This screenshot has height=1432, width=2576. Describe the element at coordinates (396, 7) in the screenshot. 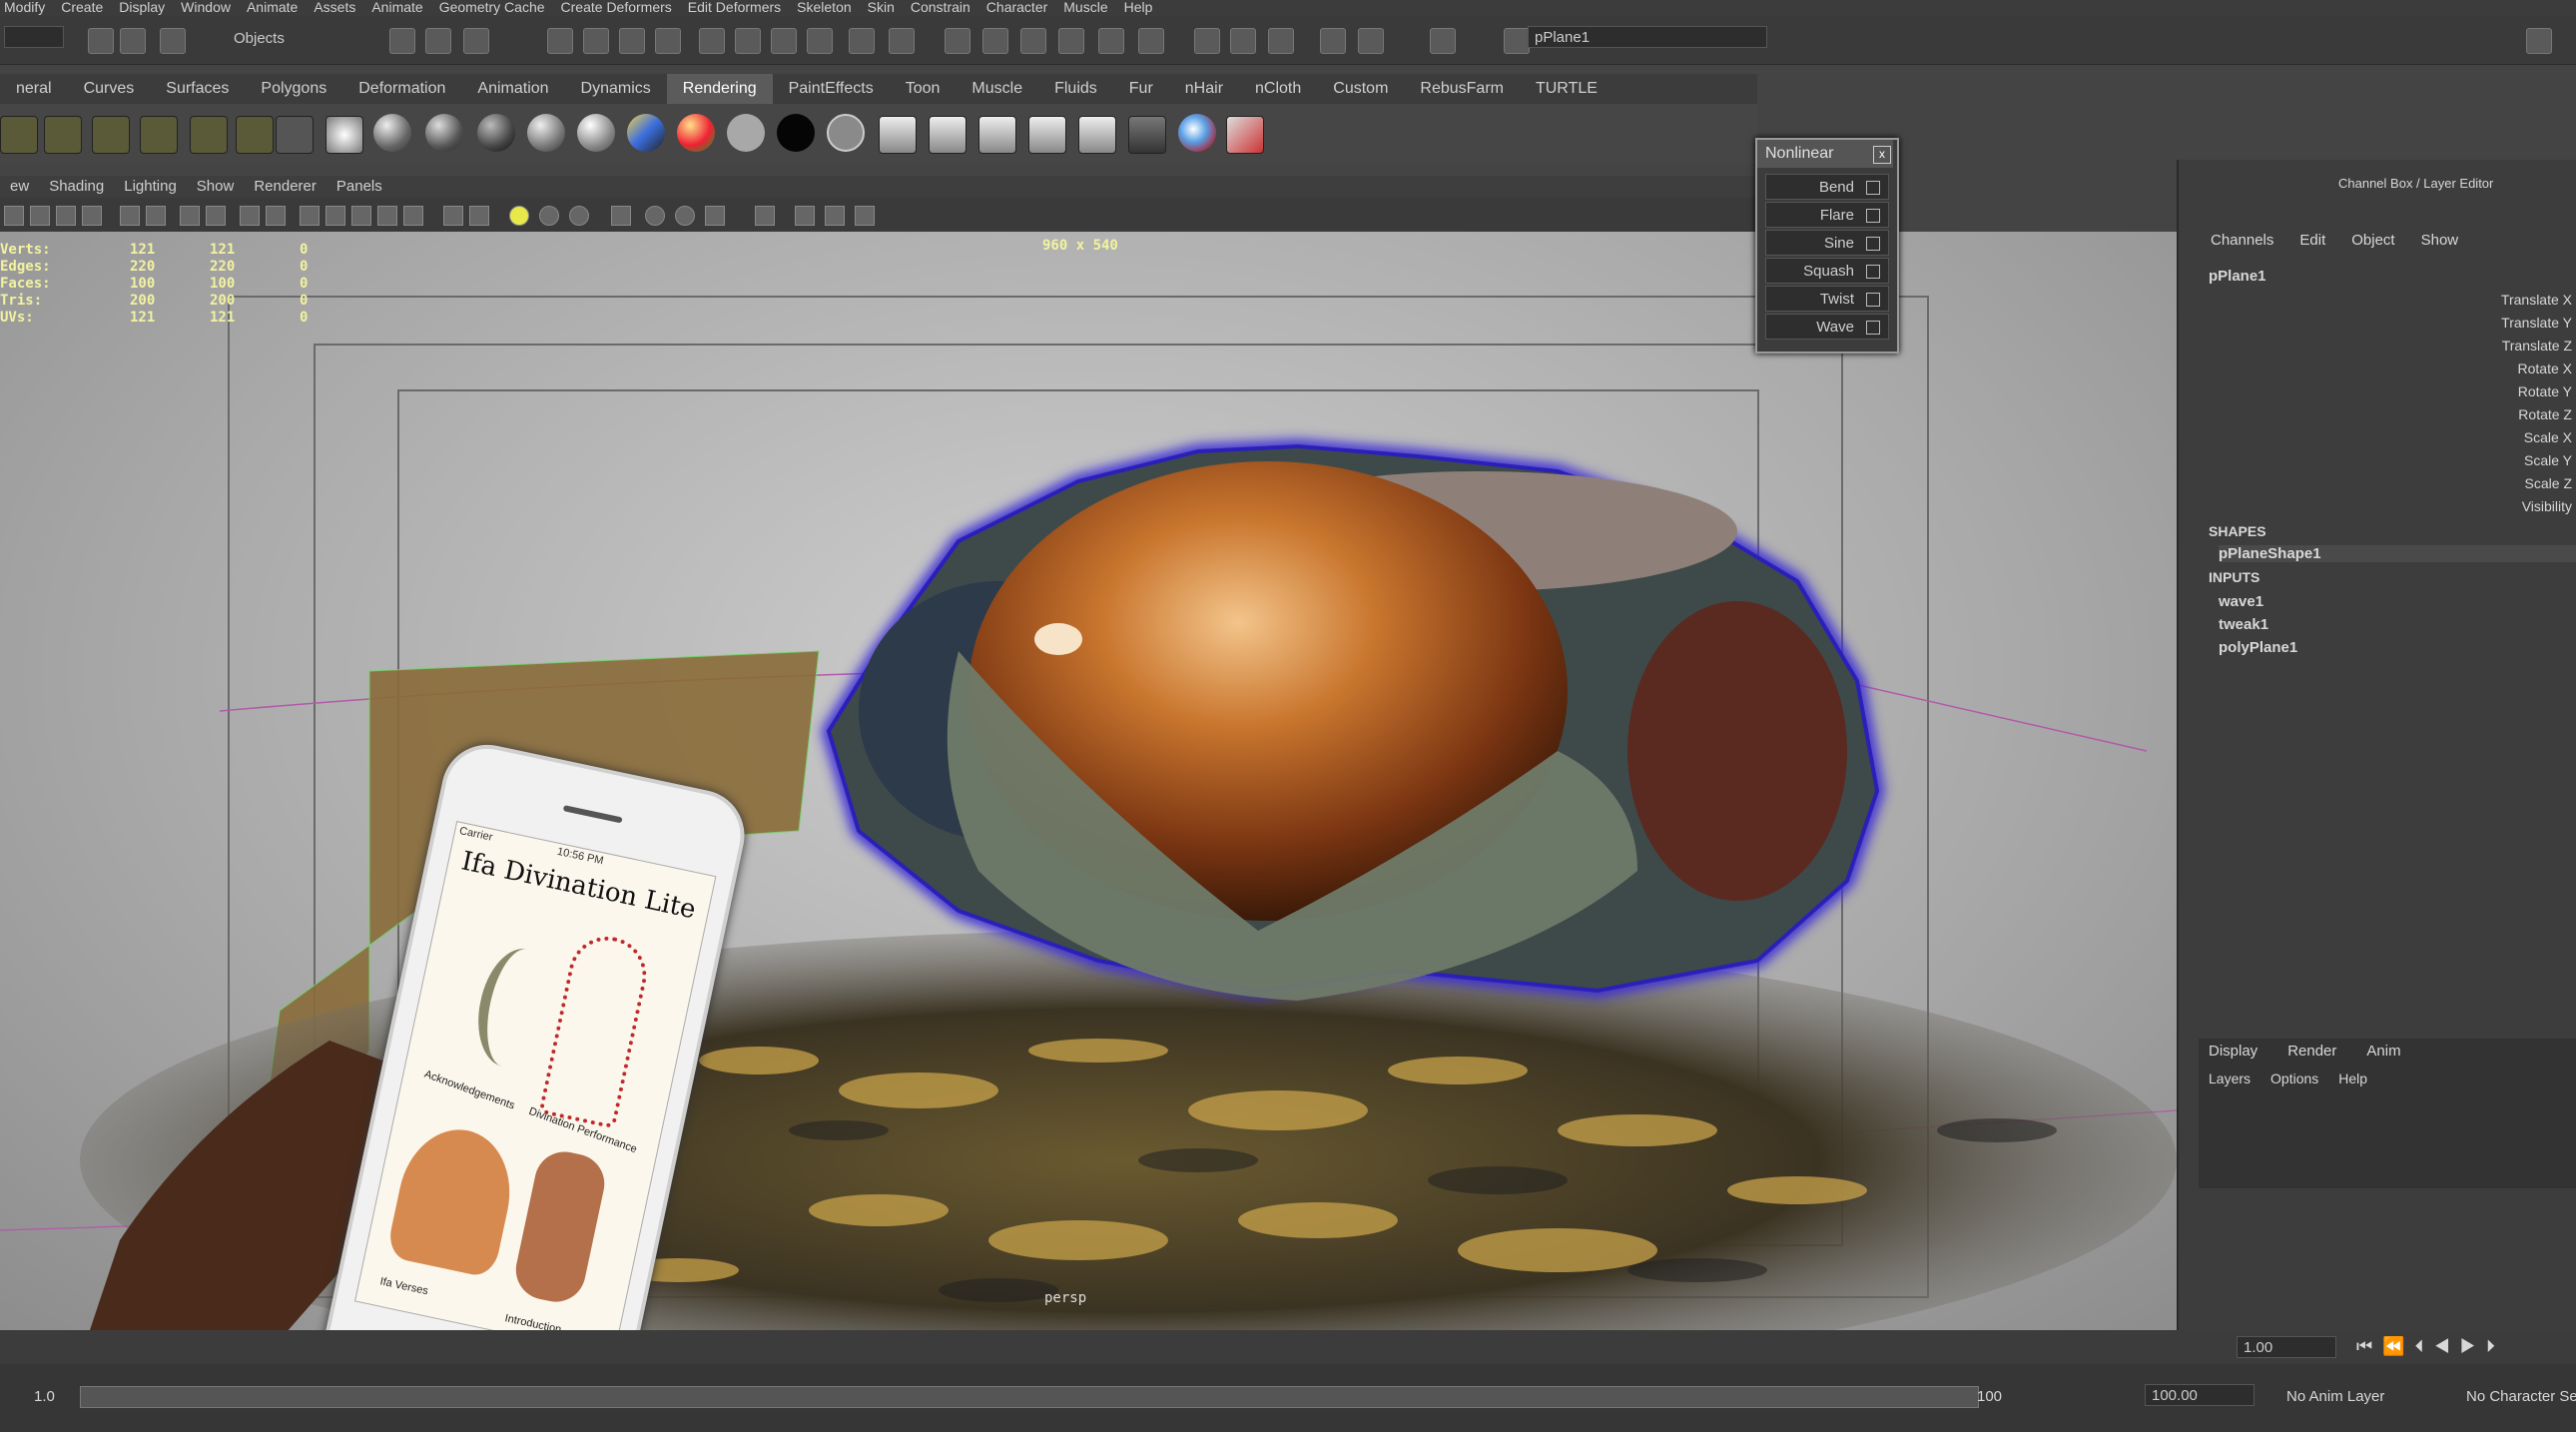

I see `menu-item: Animate` at that location.